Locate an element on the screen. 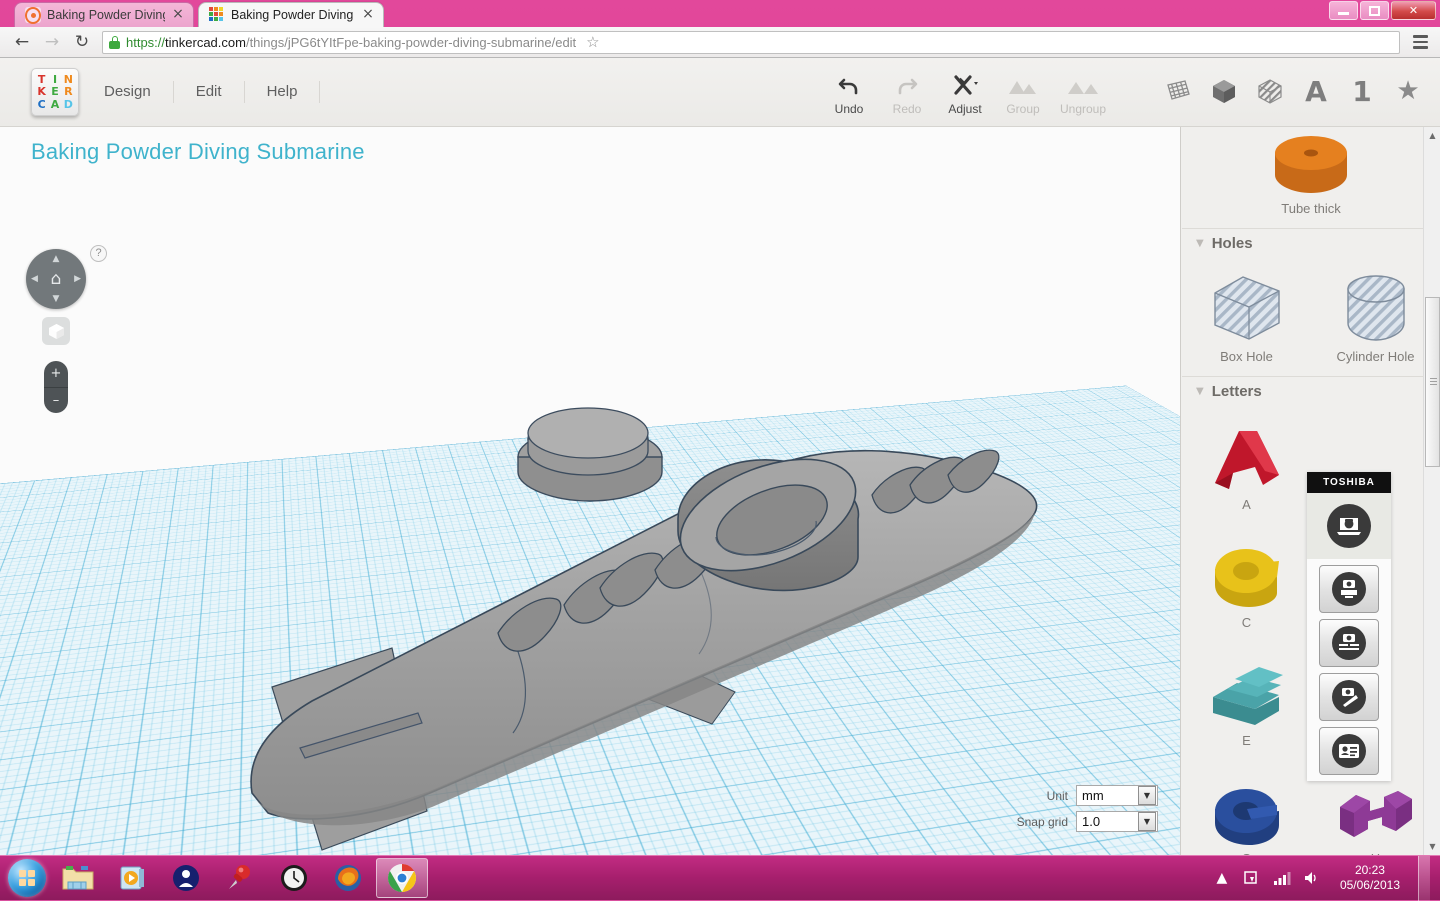 The image size is (1440, 901). bookmark-star-icon: ☆ is located at coordinates (592, 42).